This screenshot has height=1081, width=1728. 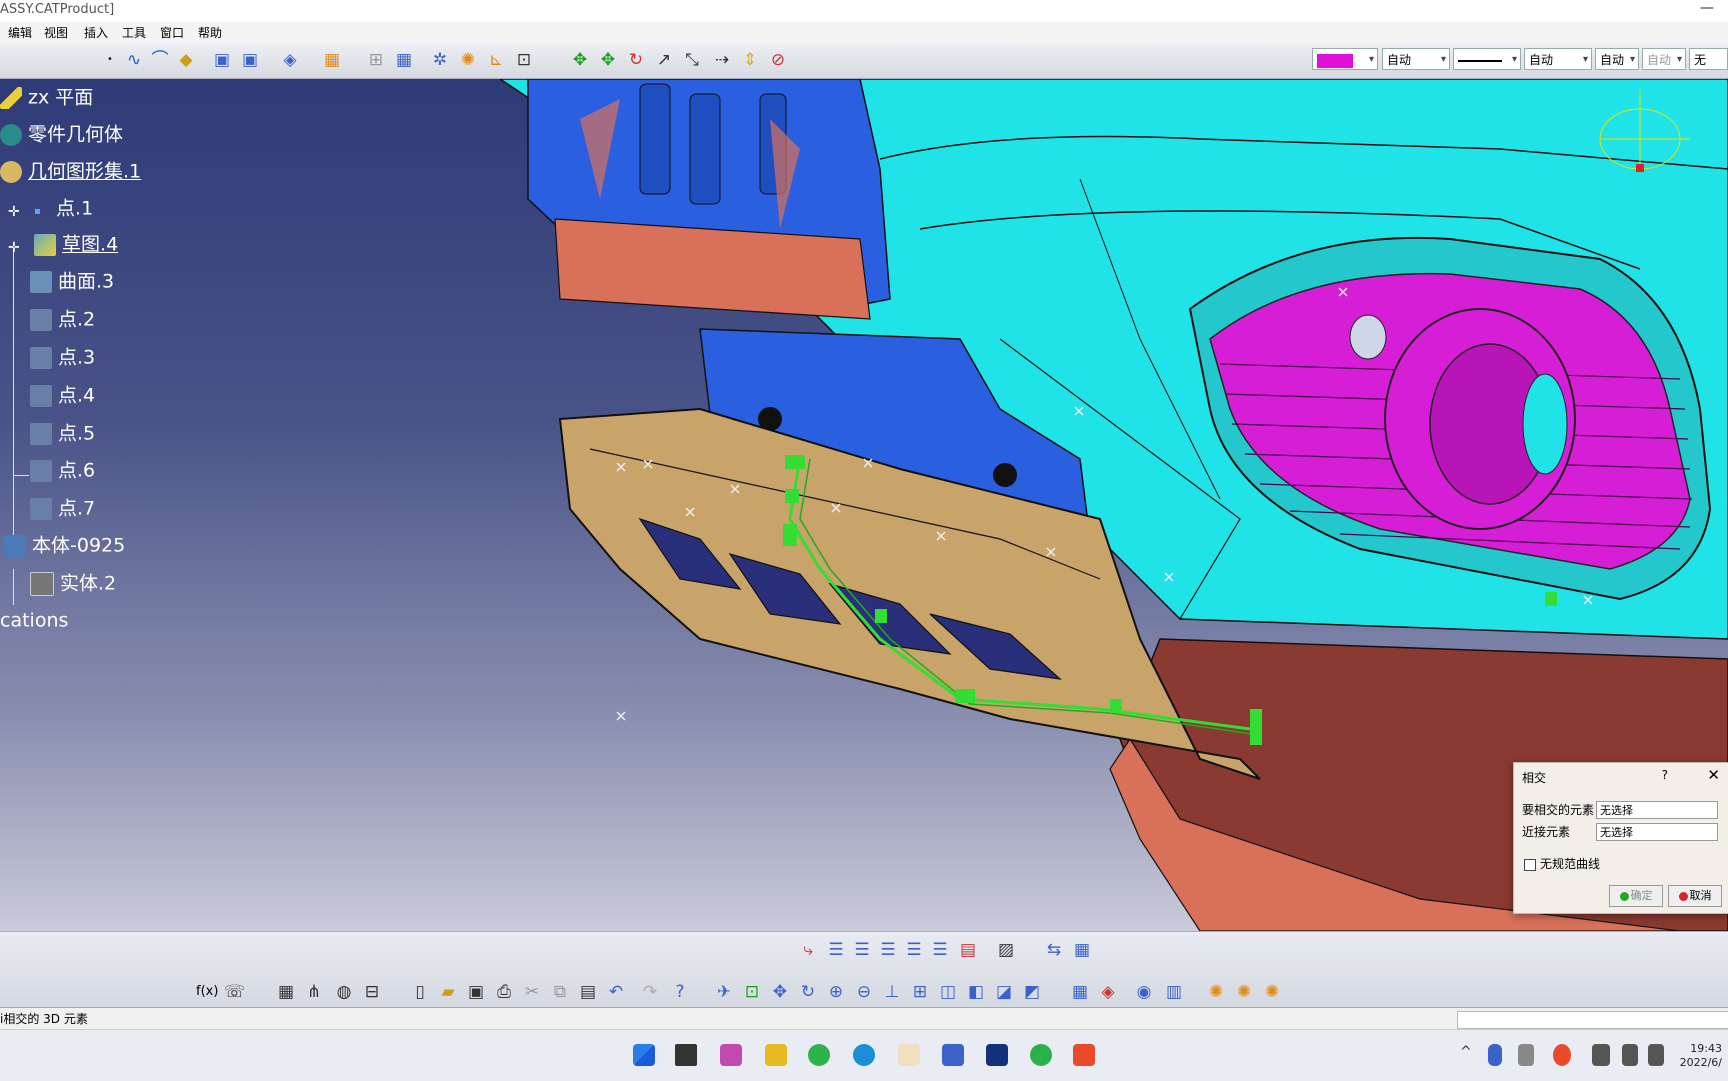 What do you see at coordinates (1416, 59) in the screenshot?
I see `transparency-select: 自动 ▾` at bounding box center [1416, 59].